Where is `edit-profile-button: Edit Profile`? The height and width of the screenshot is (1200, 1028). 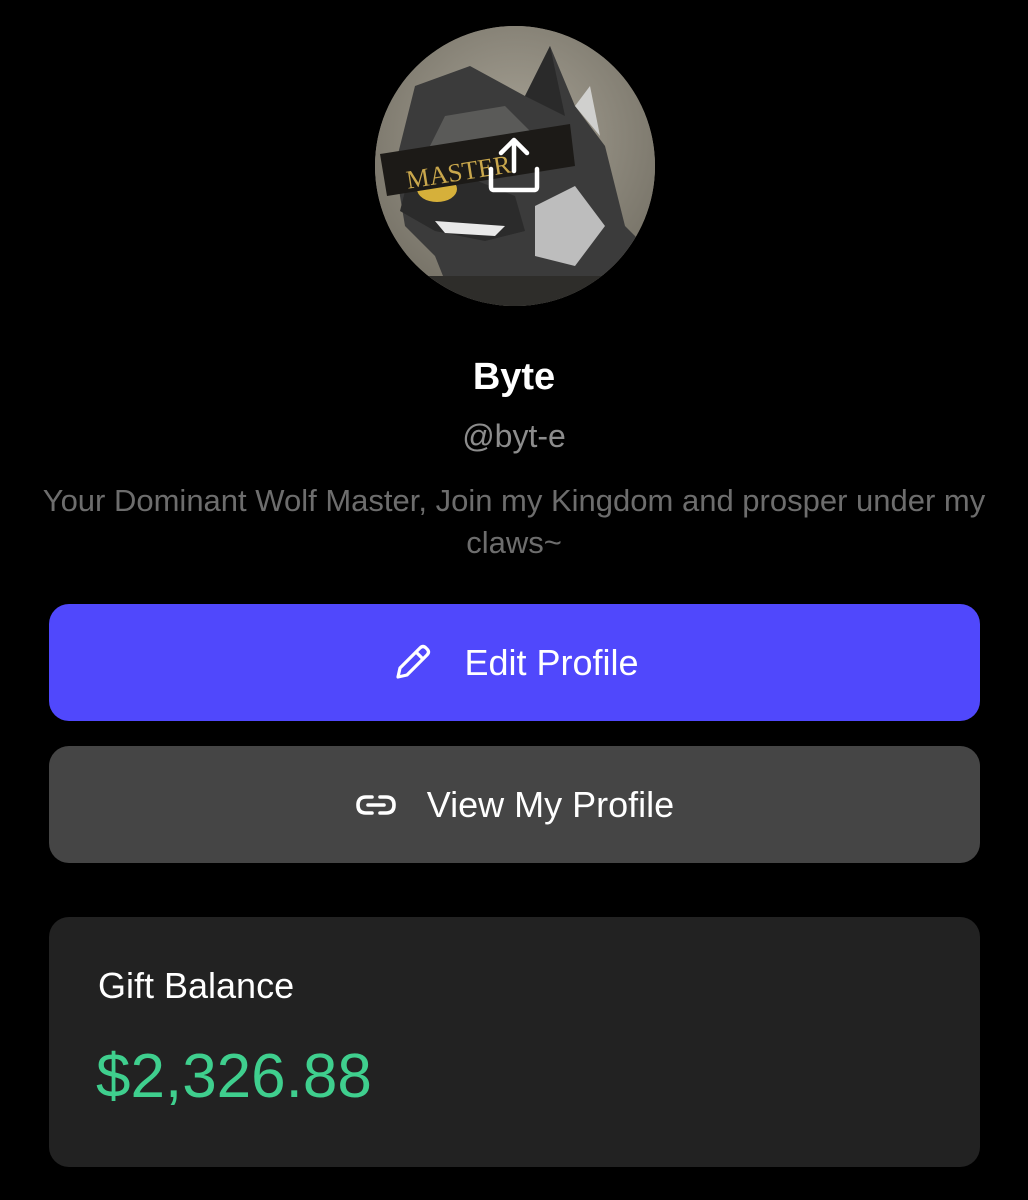
edit-profile-button: Edit Profile is located at coordinates (514, 662).